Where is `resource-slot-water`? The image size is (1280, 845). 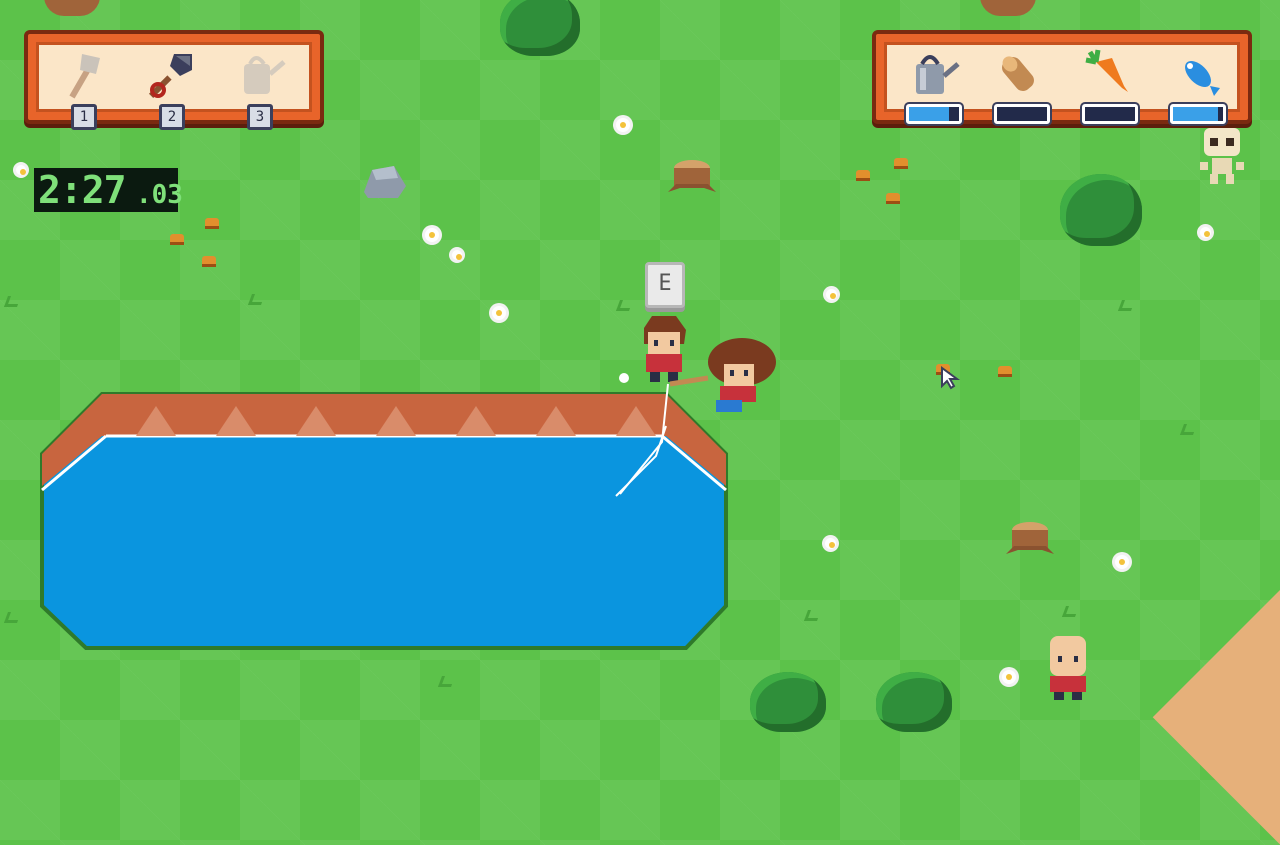
resource-slot-water is located at coordinates (934, 74).